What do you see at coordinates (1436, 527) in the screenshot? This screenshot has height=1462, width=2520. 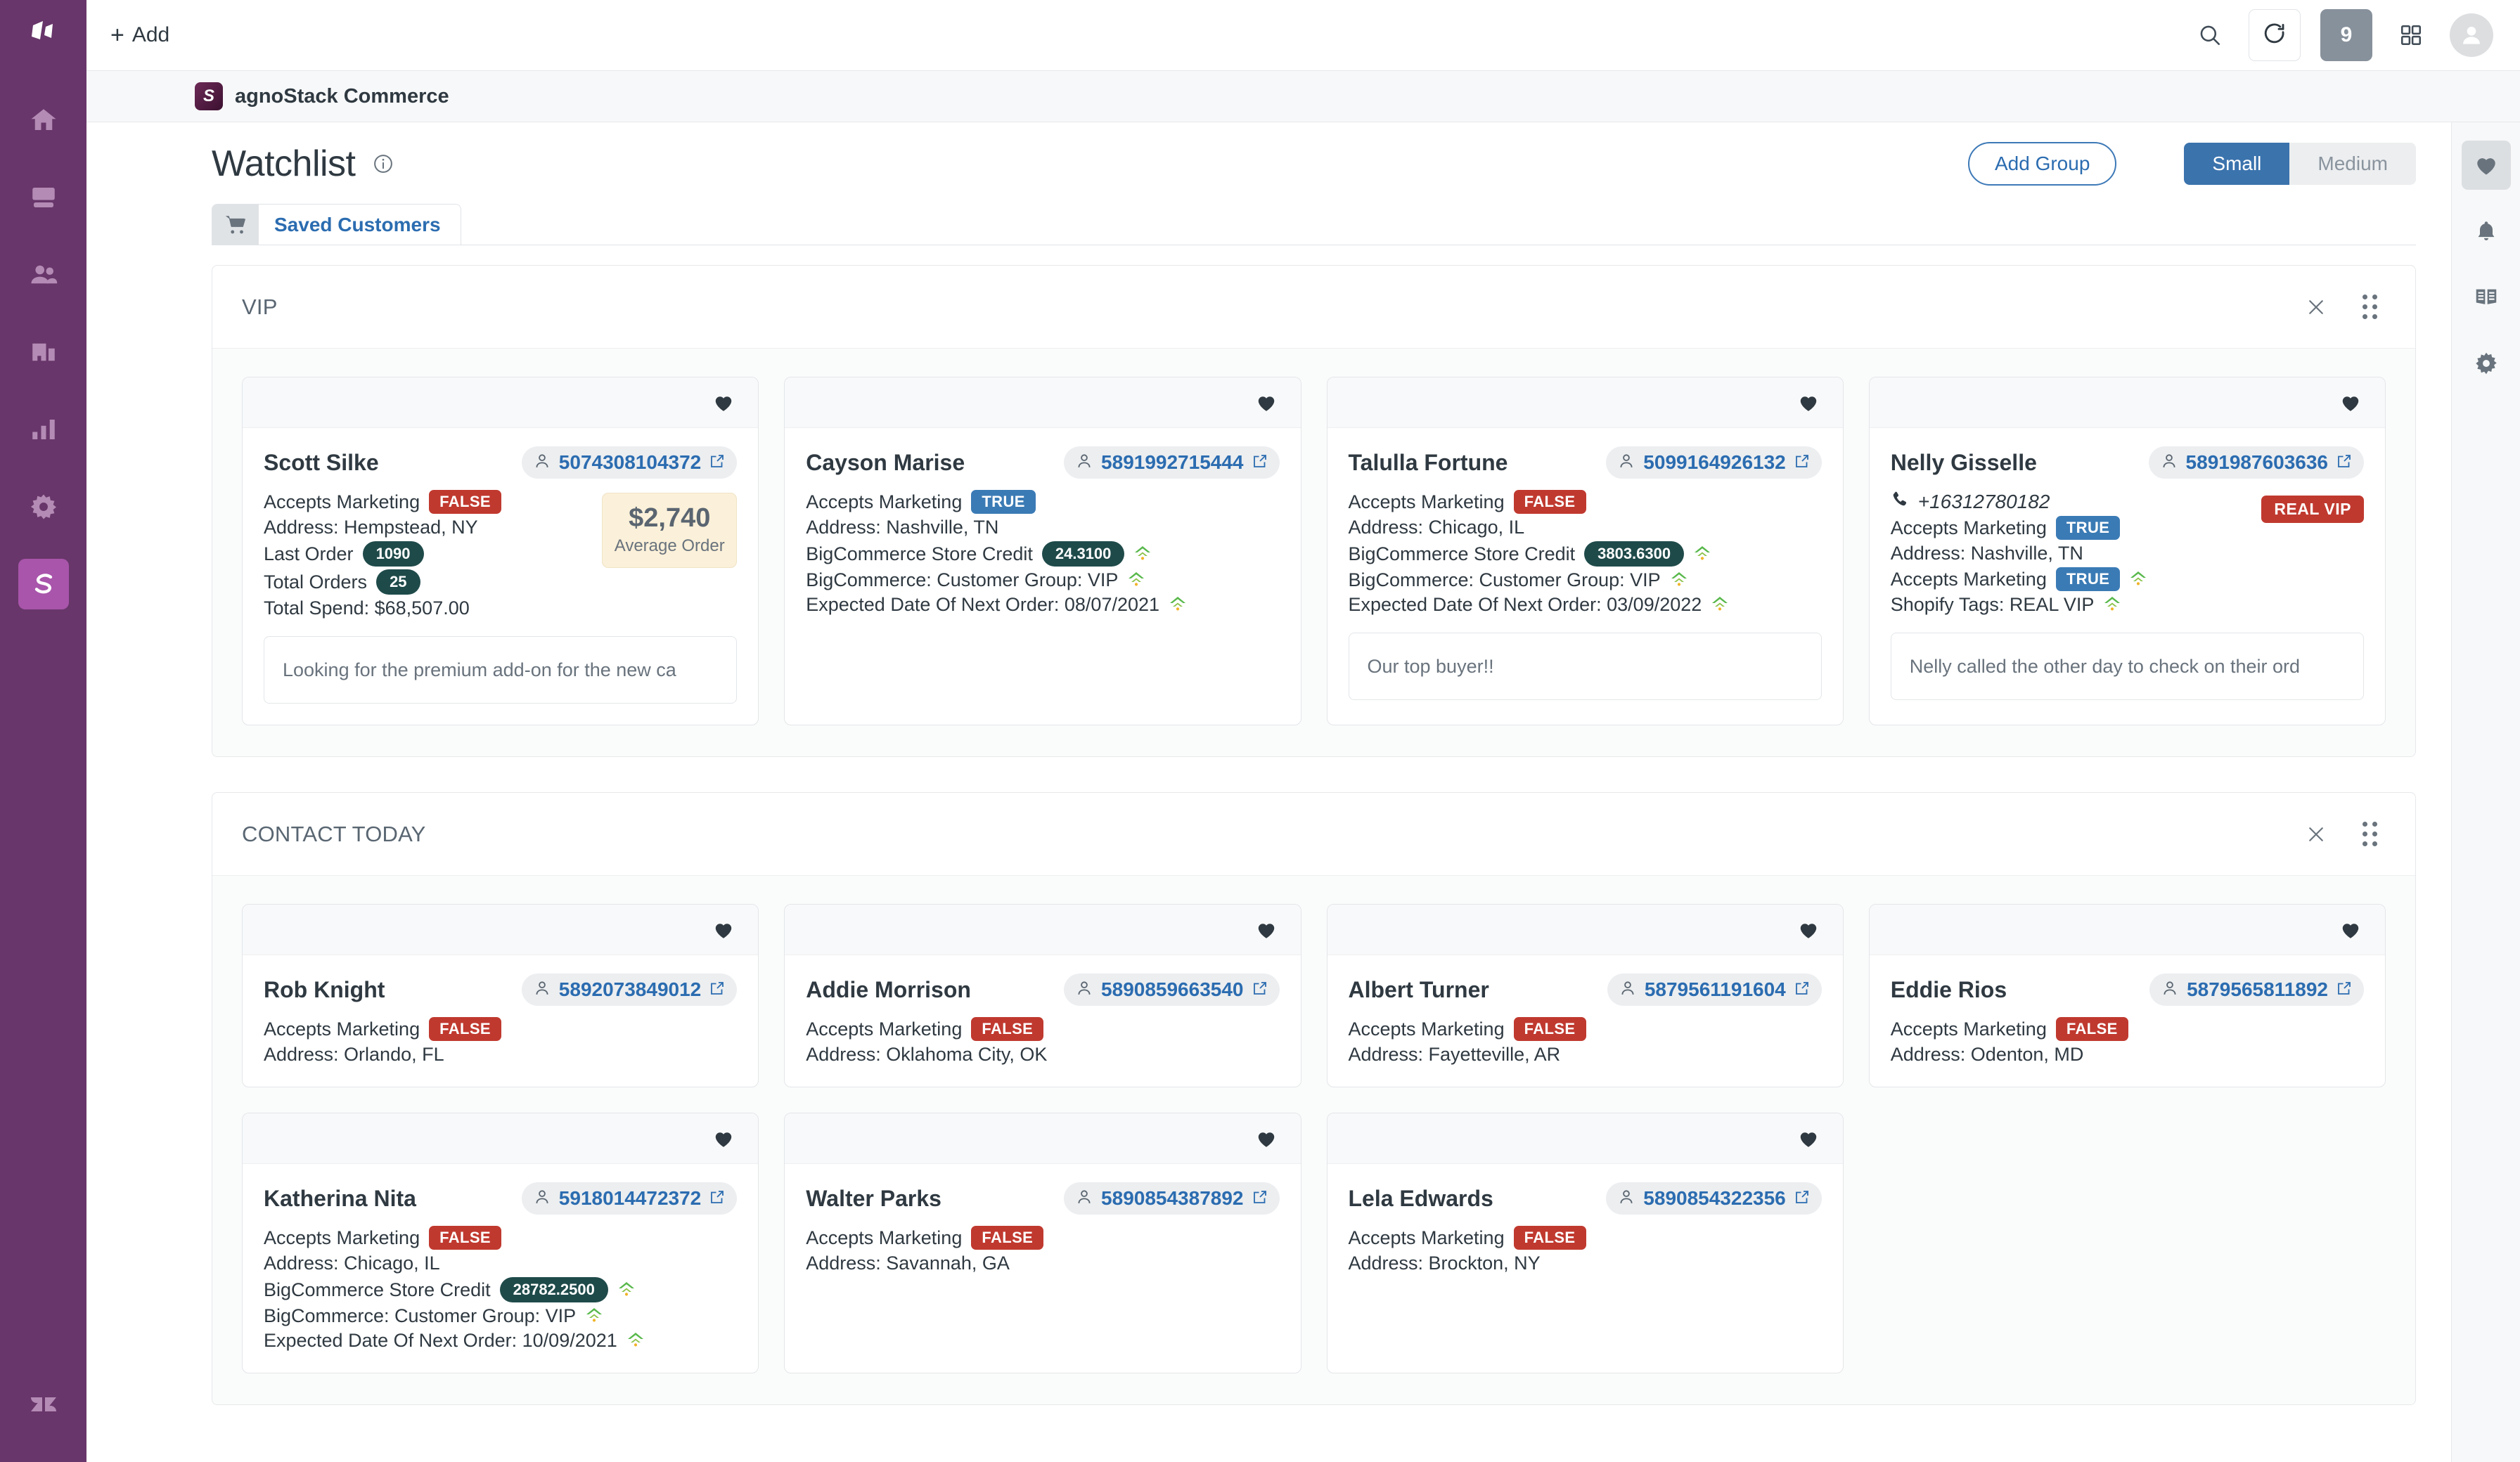 I see `field-label: Address: Chicago, IL` at bounding box center [1436, 527].